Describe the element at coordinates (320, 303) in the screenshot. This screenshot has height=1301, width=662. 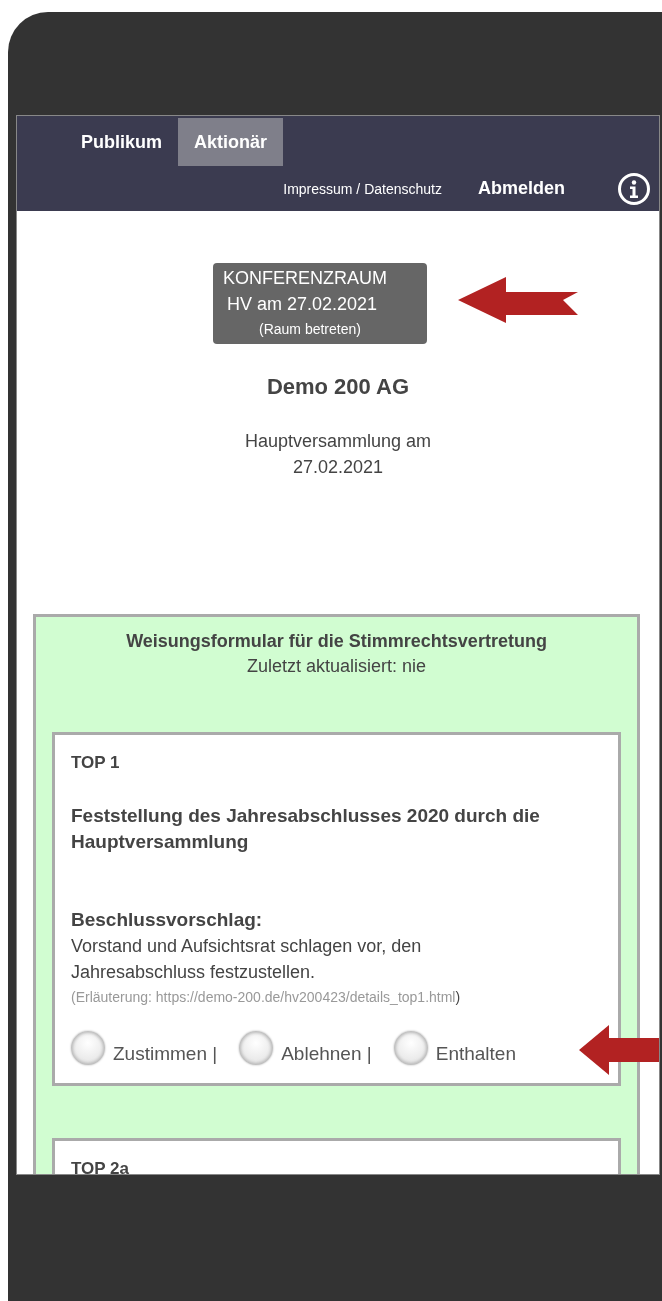
I see `conference-room-button: KONFERENZRAUM HV am 27.02.2021 (Raum betreten)` at that location.